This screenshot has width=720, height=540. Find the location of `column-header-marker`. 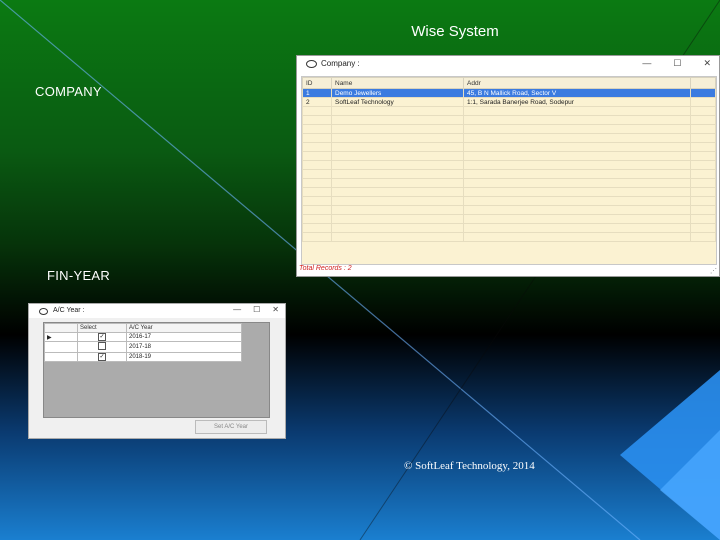

column-header-marker is located at coordinates (61, 328).